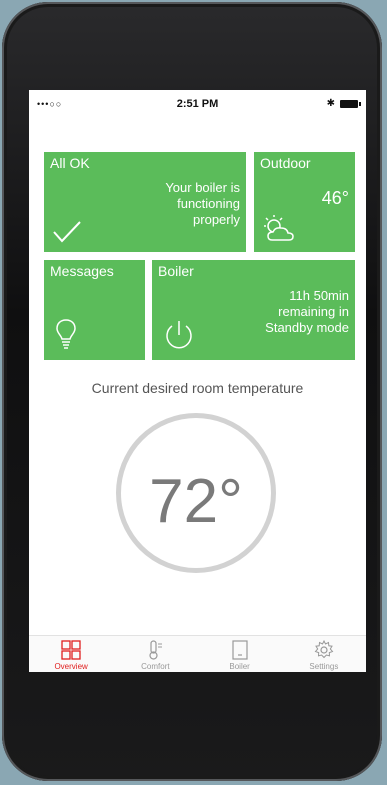 The width and height of the screenshot is (387, 785). Describe the element at coordinates (285, 163) in the screenshot. I see `tile-title: Outdoor` at that location.